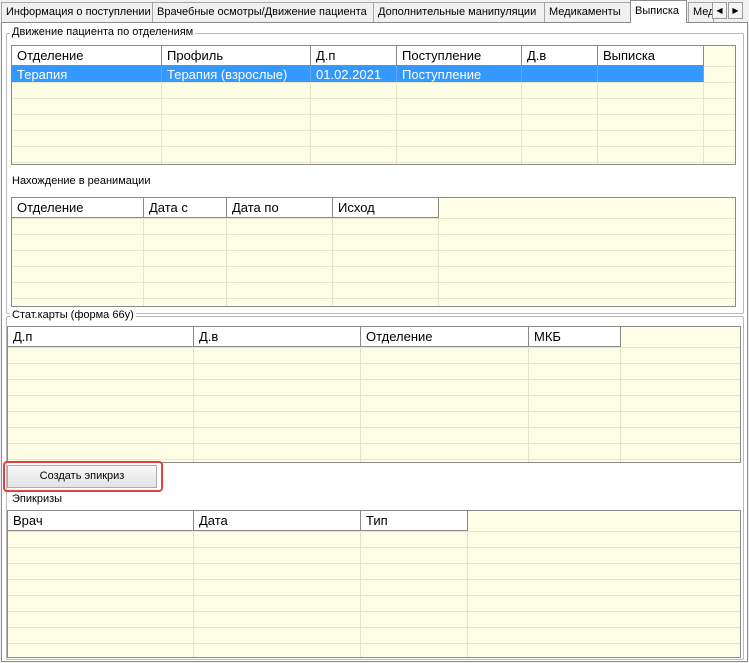  I want to click on column-header-date-to: Дата по, so click(280, 208).